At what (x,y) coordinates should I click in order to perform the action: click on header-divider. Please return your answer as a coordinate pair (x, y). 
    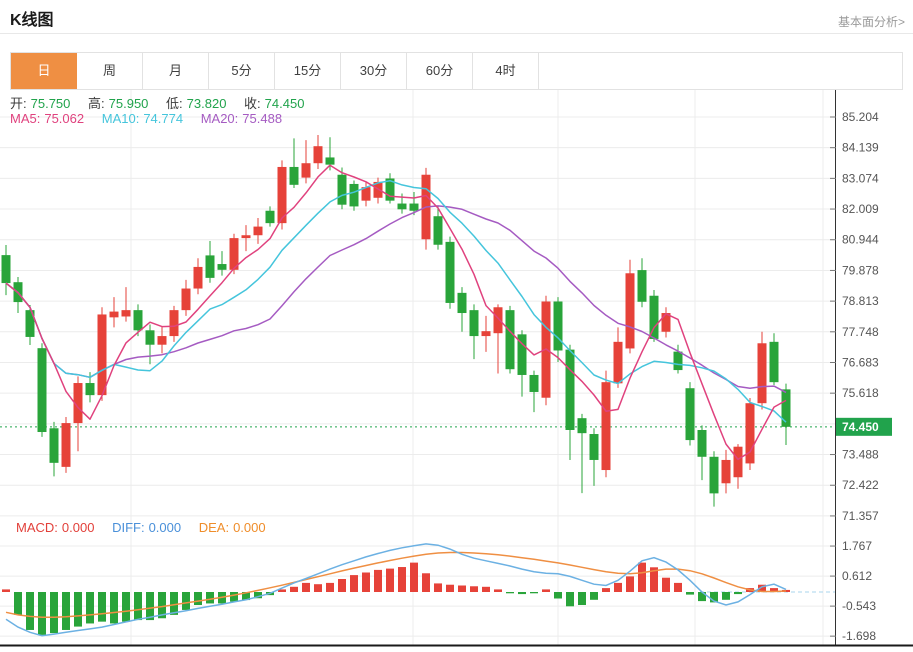
    Looking at the image, I should click on (456, 33).